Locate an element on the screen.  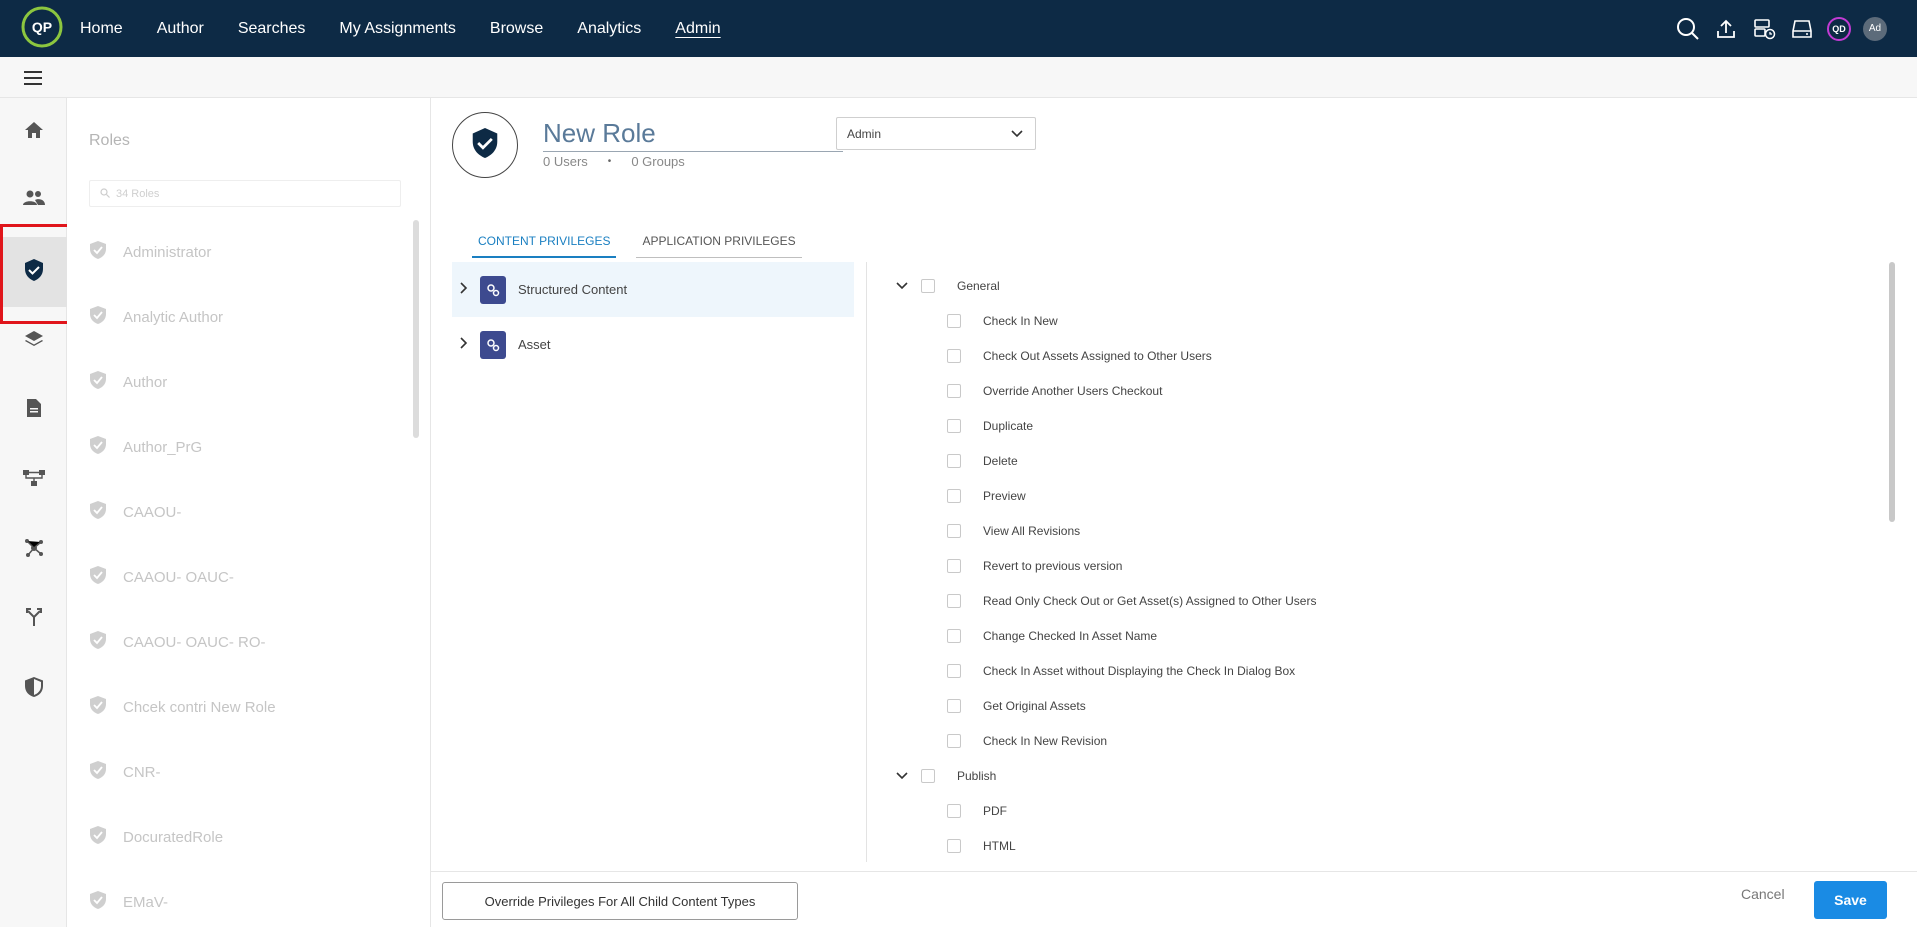
privilege-group-label: Publish is located at coordinates (977, 776).